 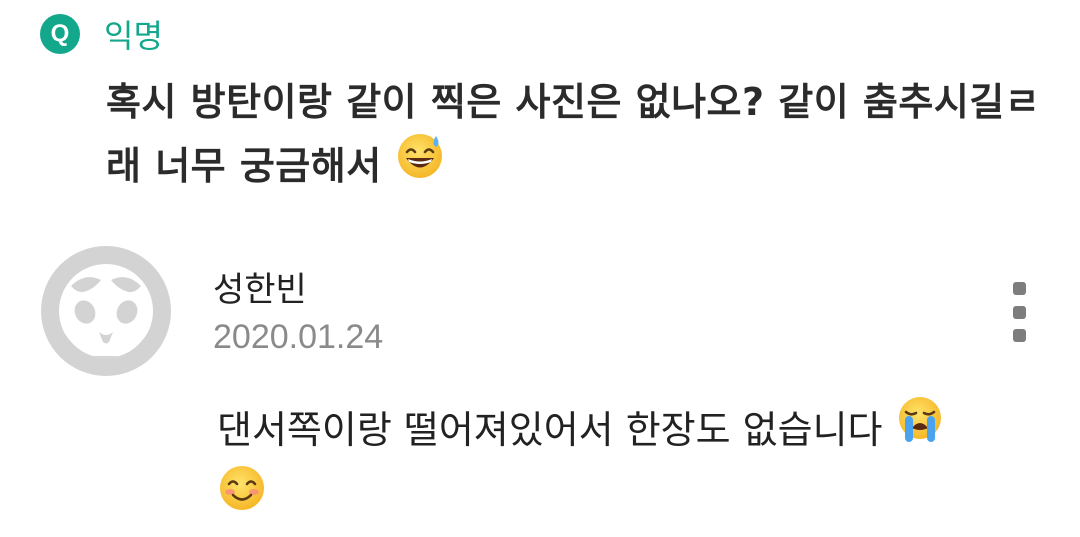 I want to click on more-vertical-icon, so click(x=1019, y=312).